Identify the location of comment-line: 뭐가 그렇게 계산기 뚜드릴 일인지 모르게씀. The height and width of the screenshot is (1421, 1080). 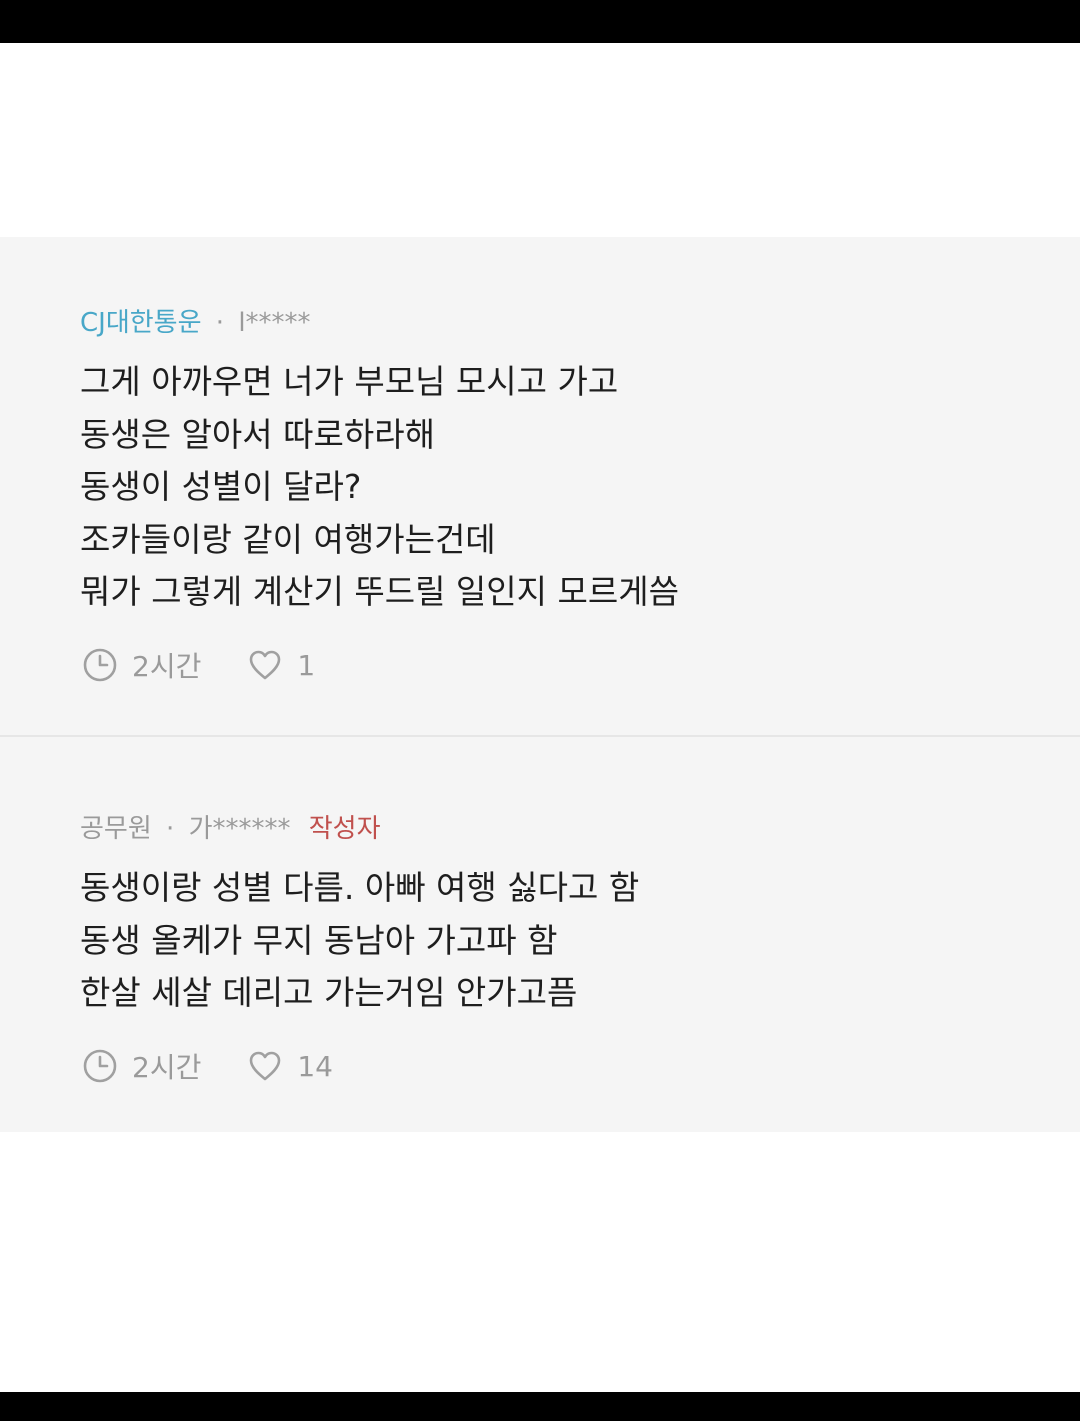
(379, 591).